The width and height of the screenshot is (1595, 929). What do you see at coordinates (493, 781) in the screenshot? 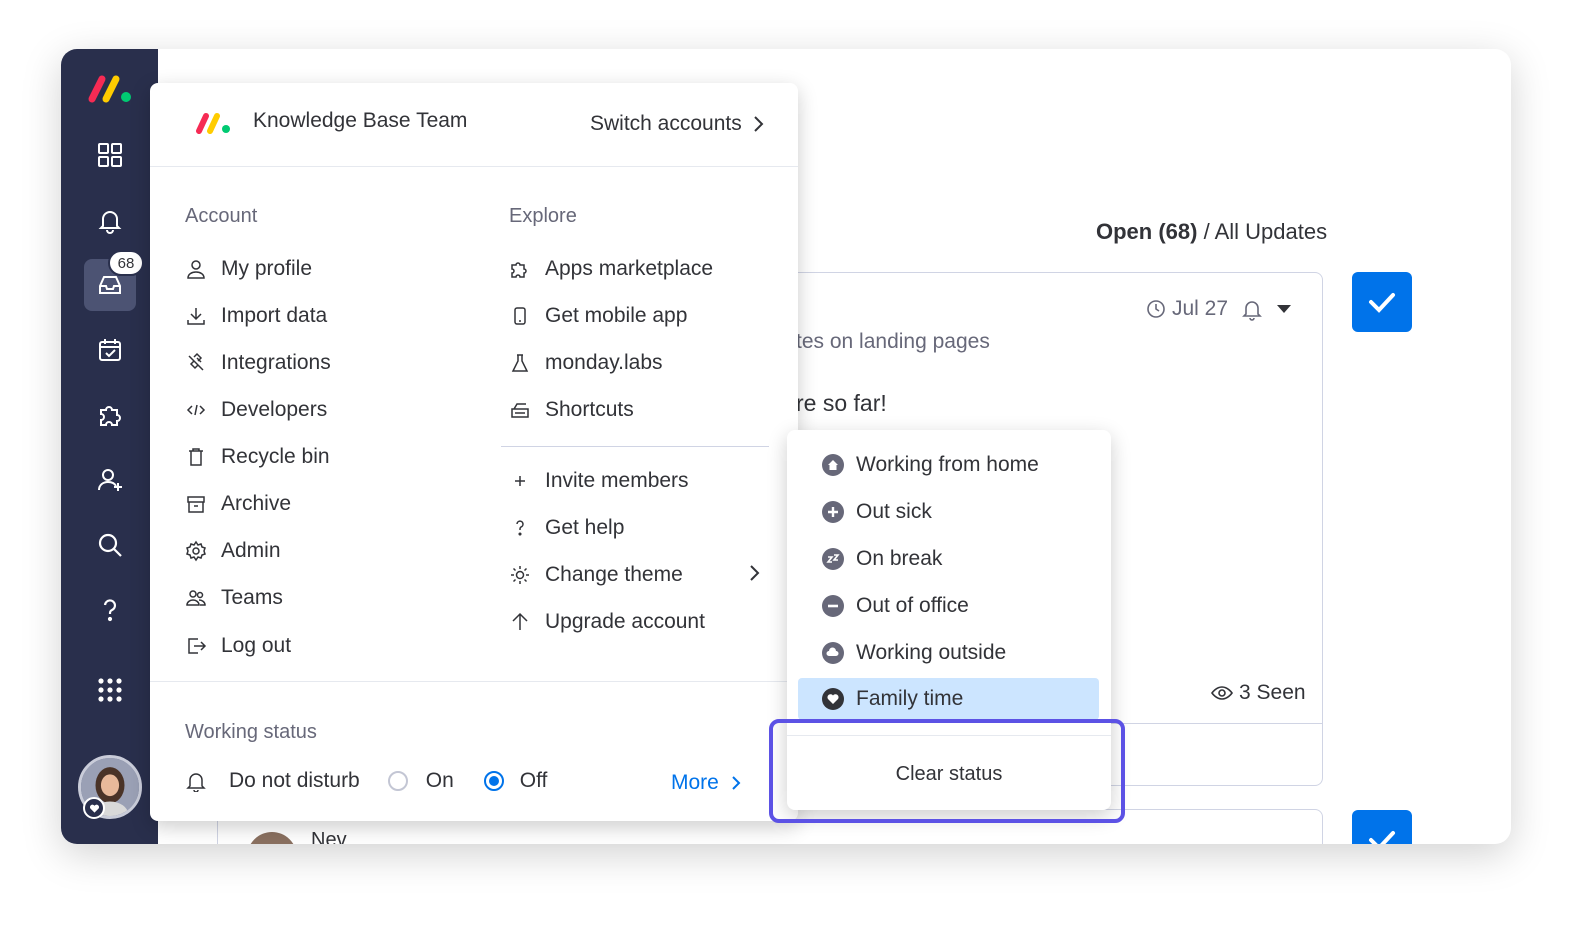
I see `dnd-off-radio` at bounding box center [493, 781].